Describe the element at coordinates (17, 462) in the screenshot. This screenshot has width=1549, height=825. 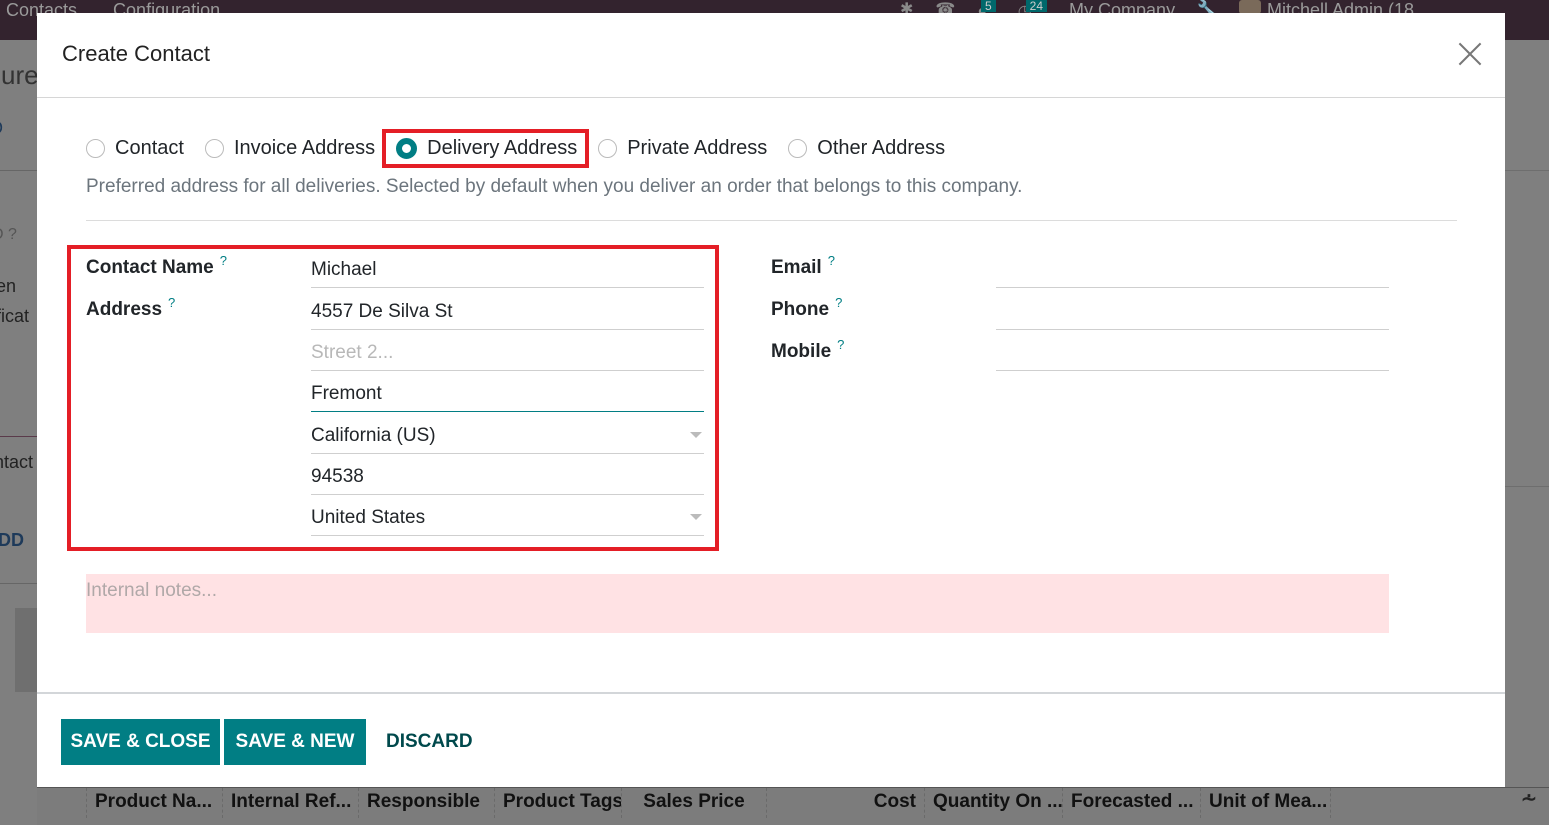
I see `bg-text: ntact` at that location.